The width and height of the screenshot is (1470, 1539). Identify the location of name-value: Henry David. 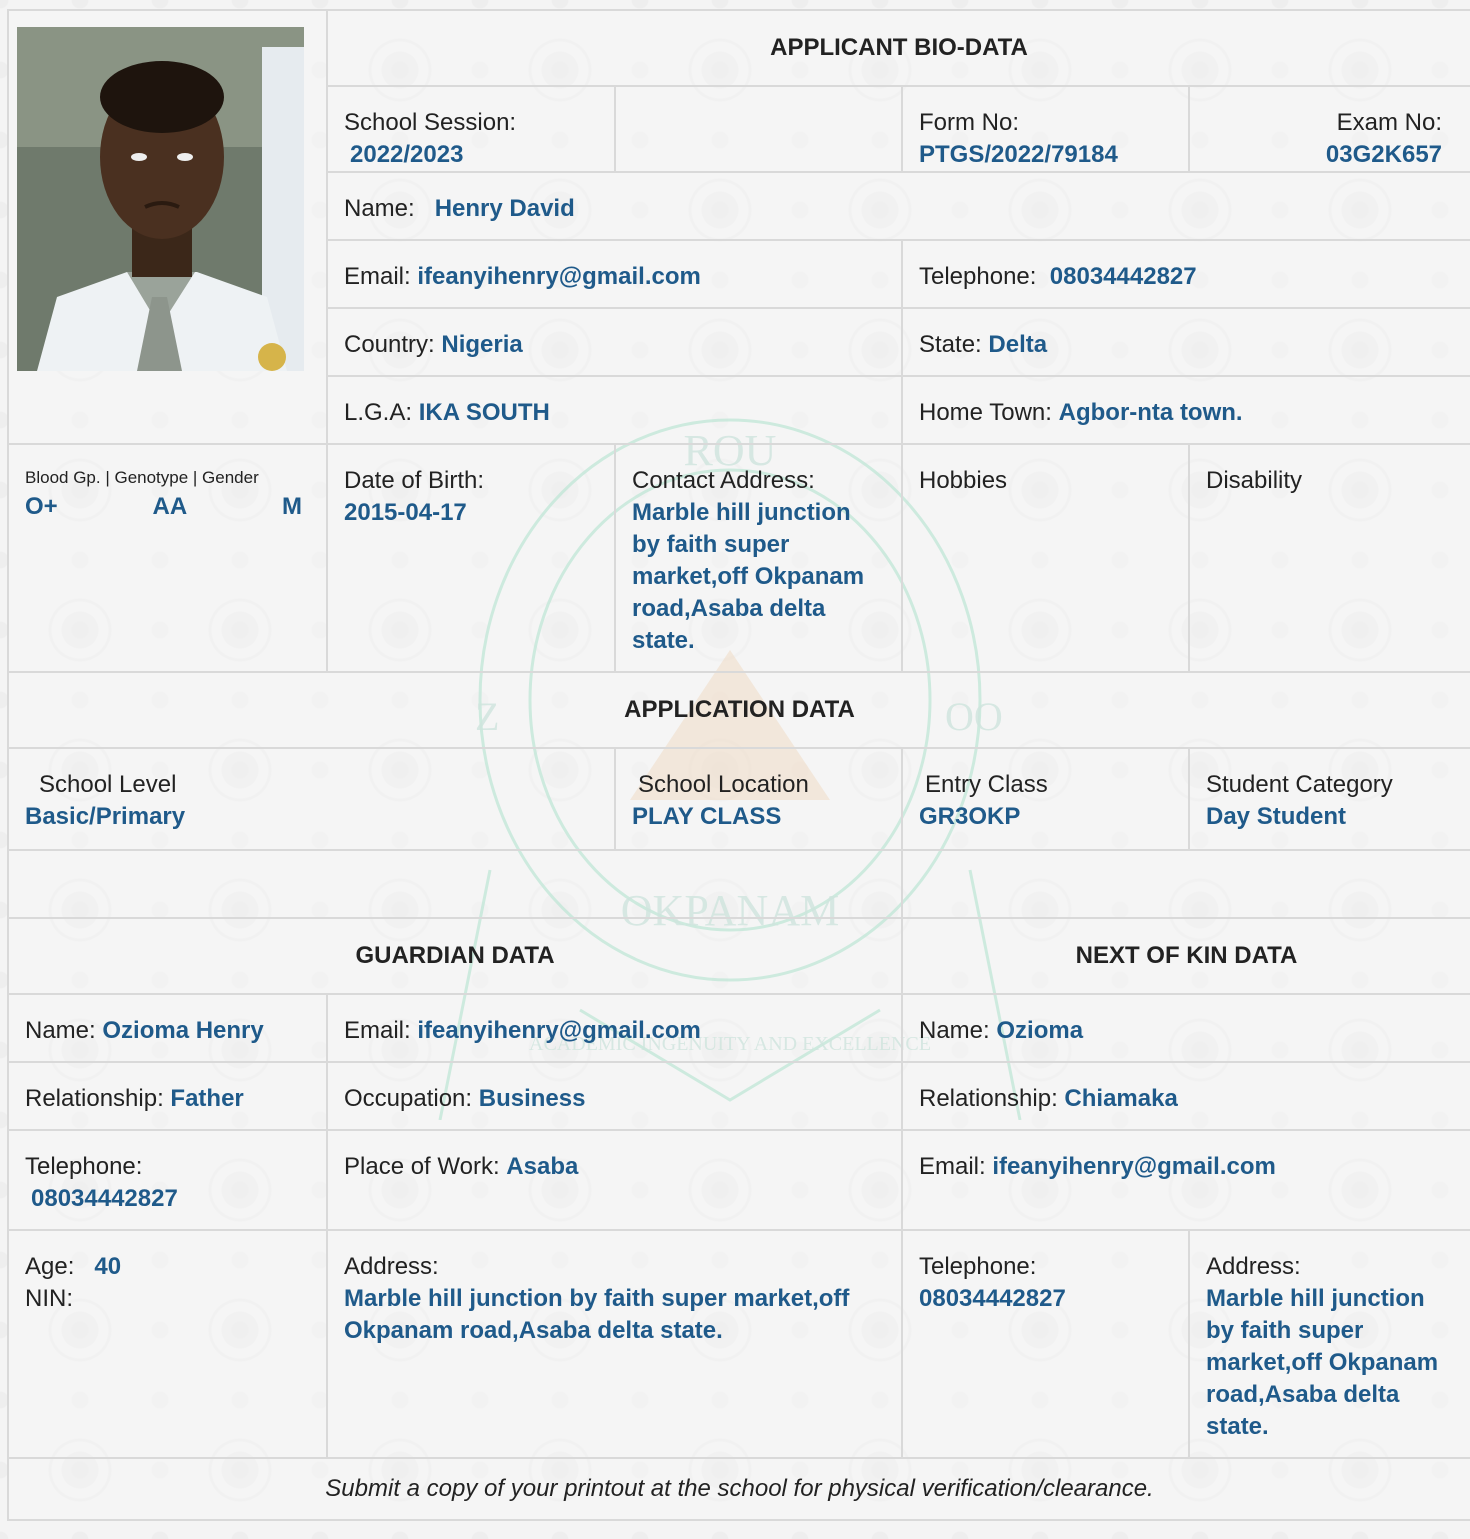
(504, 208).